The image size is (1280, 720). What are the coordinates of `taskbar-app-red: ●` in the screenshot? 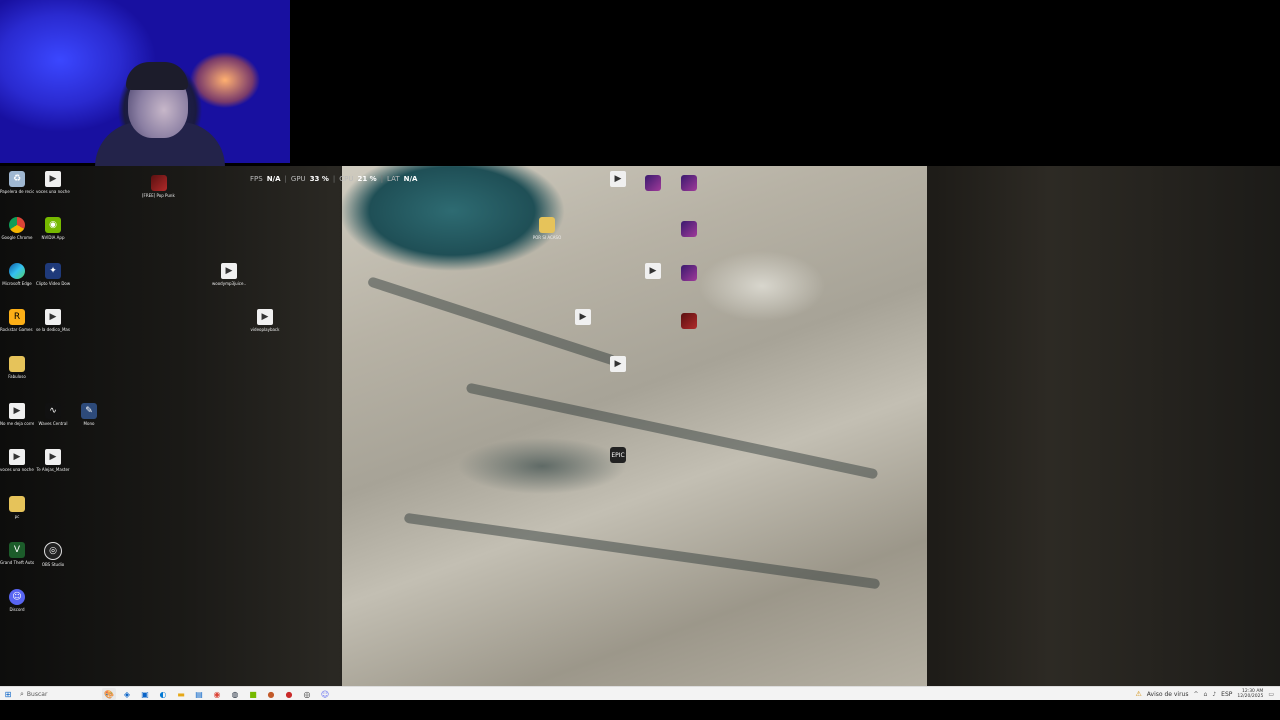 It's located at (289, 694).